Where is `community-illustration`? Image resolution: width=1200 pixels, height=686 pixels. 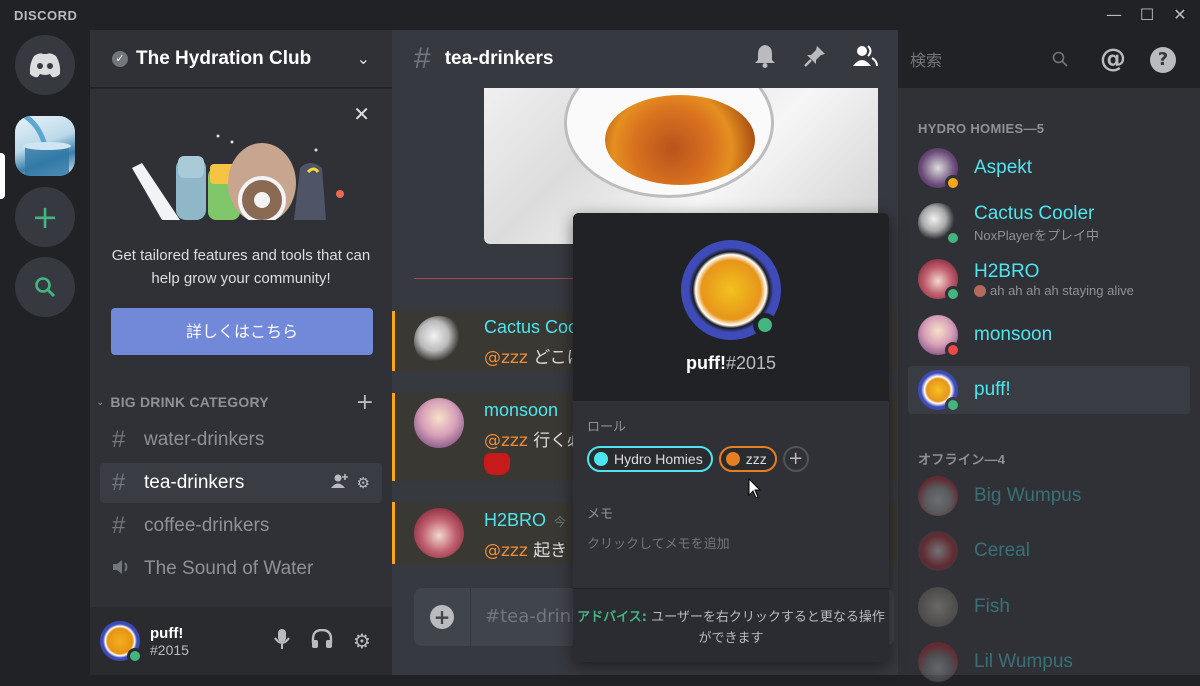
community-illustration is located at coordinates (238, 177).